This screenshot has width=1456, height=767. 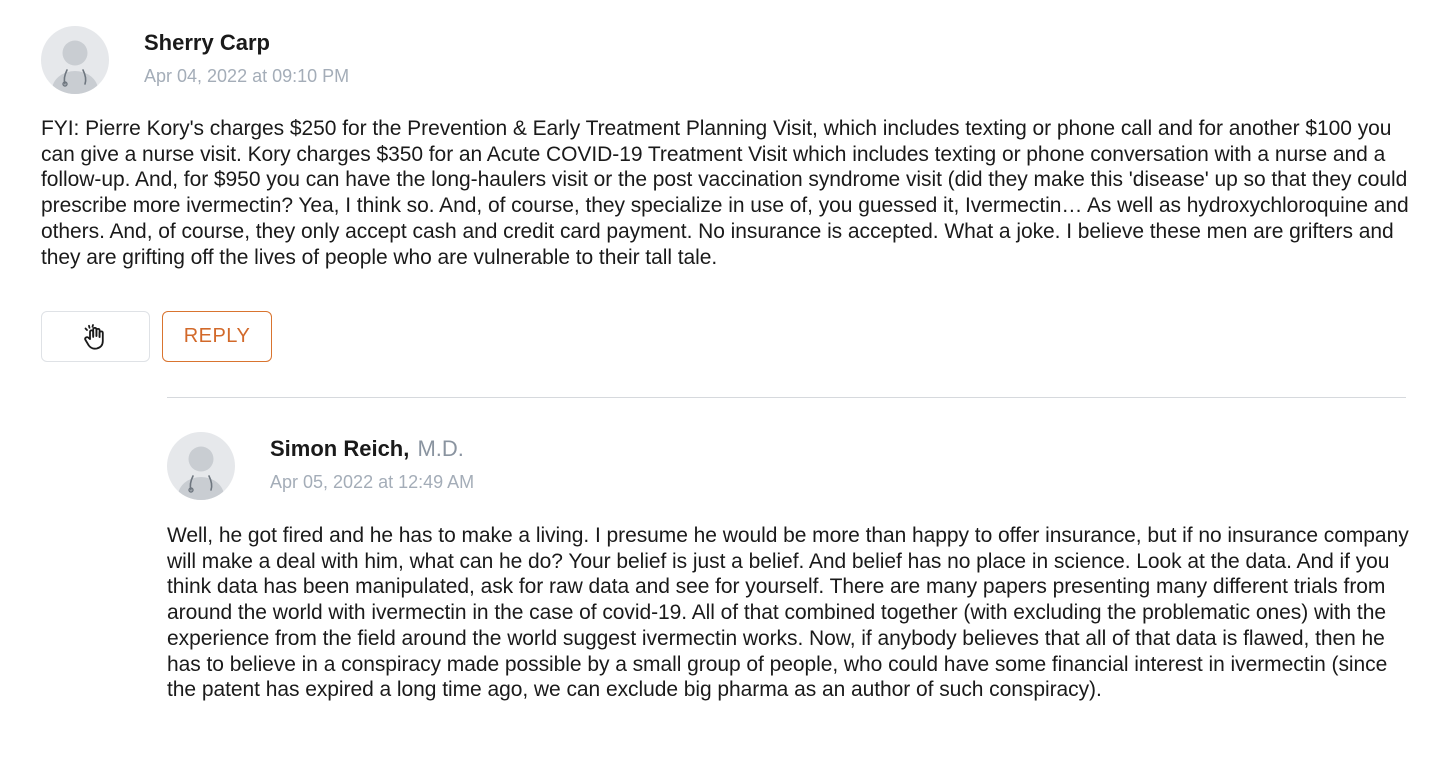 I want to click on author-name: Sherry Carp, so click(x=246, y=43).